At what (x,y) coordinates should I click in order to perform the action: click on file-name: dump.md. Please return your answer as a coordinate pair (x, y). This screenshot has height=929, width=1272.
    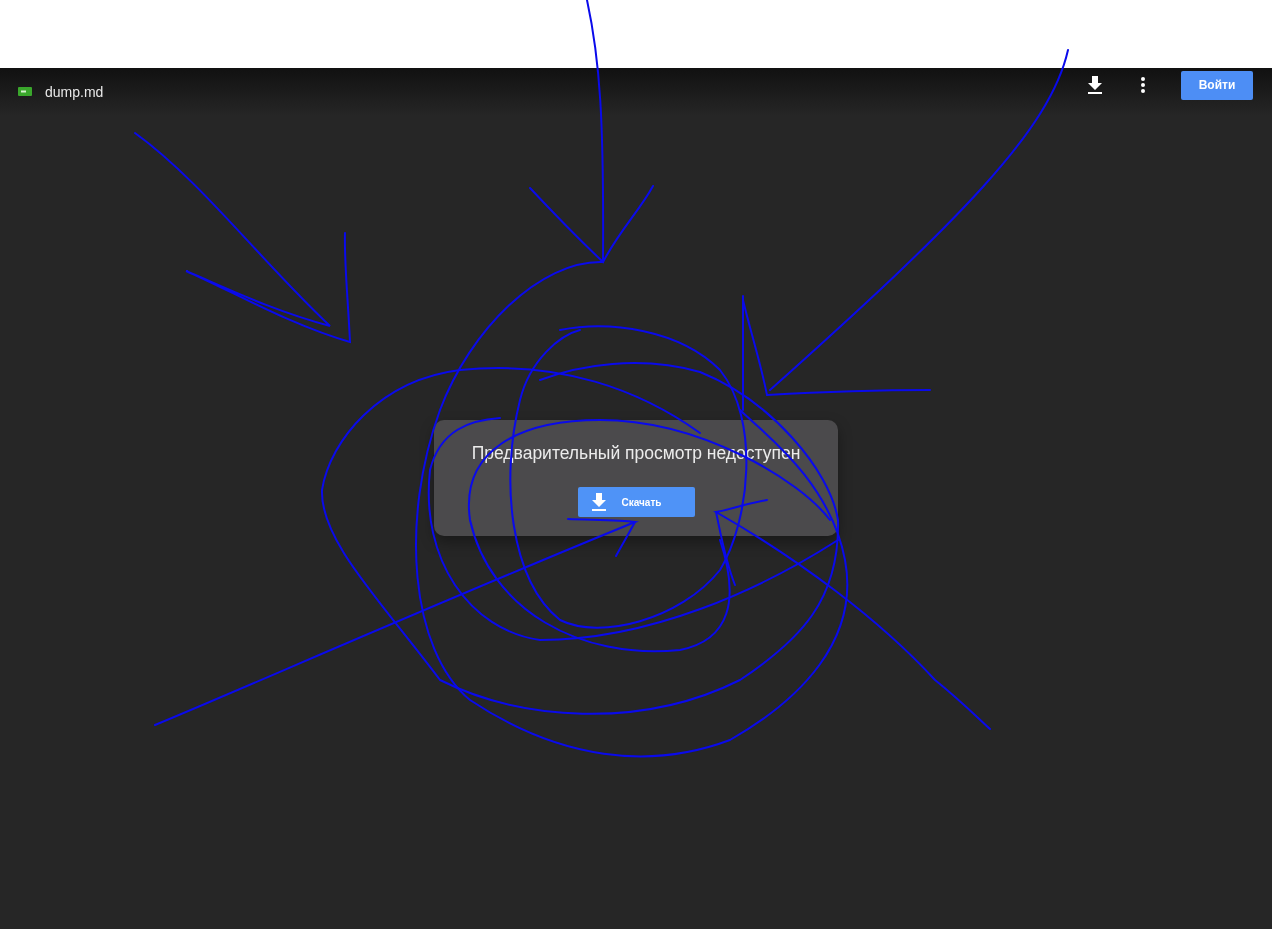
    Looking at the image, I should click on (74, 92).